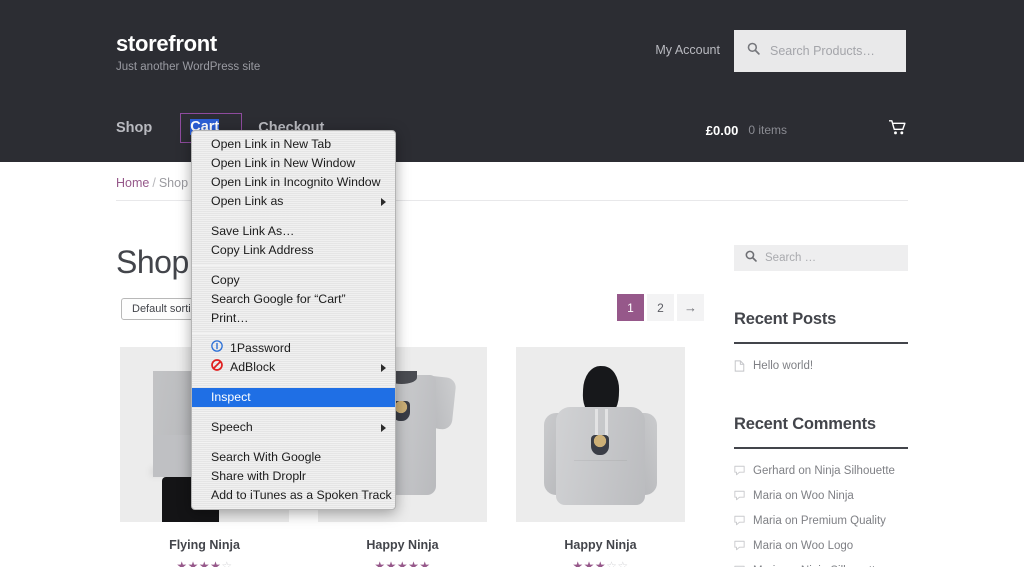 The width and height of the screenshot is (1024, 567). What do you see at coordinates (897, 130) in the screenshot?
I see `shopping-cart-icon` at bounding box center [897, 130].